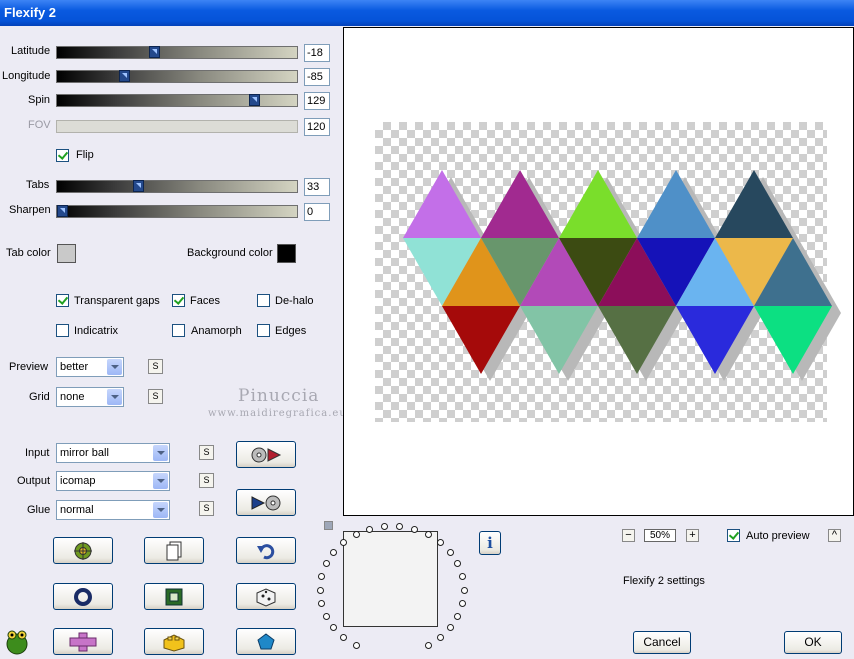 Image resolution: width=854 pixels, height=659 pixels. Describe the element at coordinates (266, 502) in the screenshot. I see `output-film-button` at that location.